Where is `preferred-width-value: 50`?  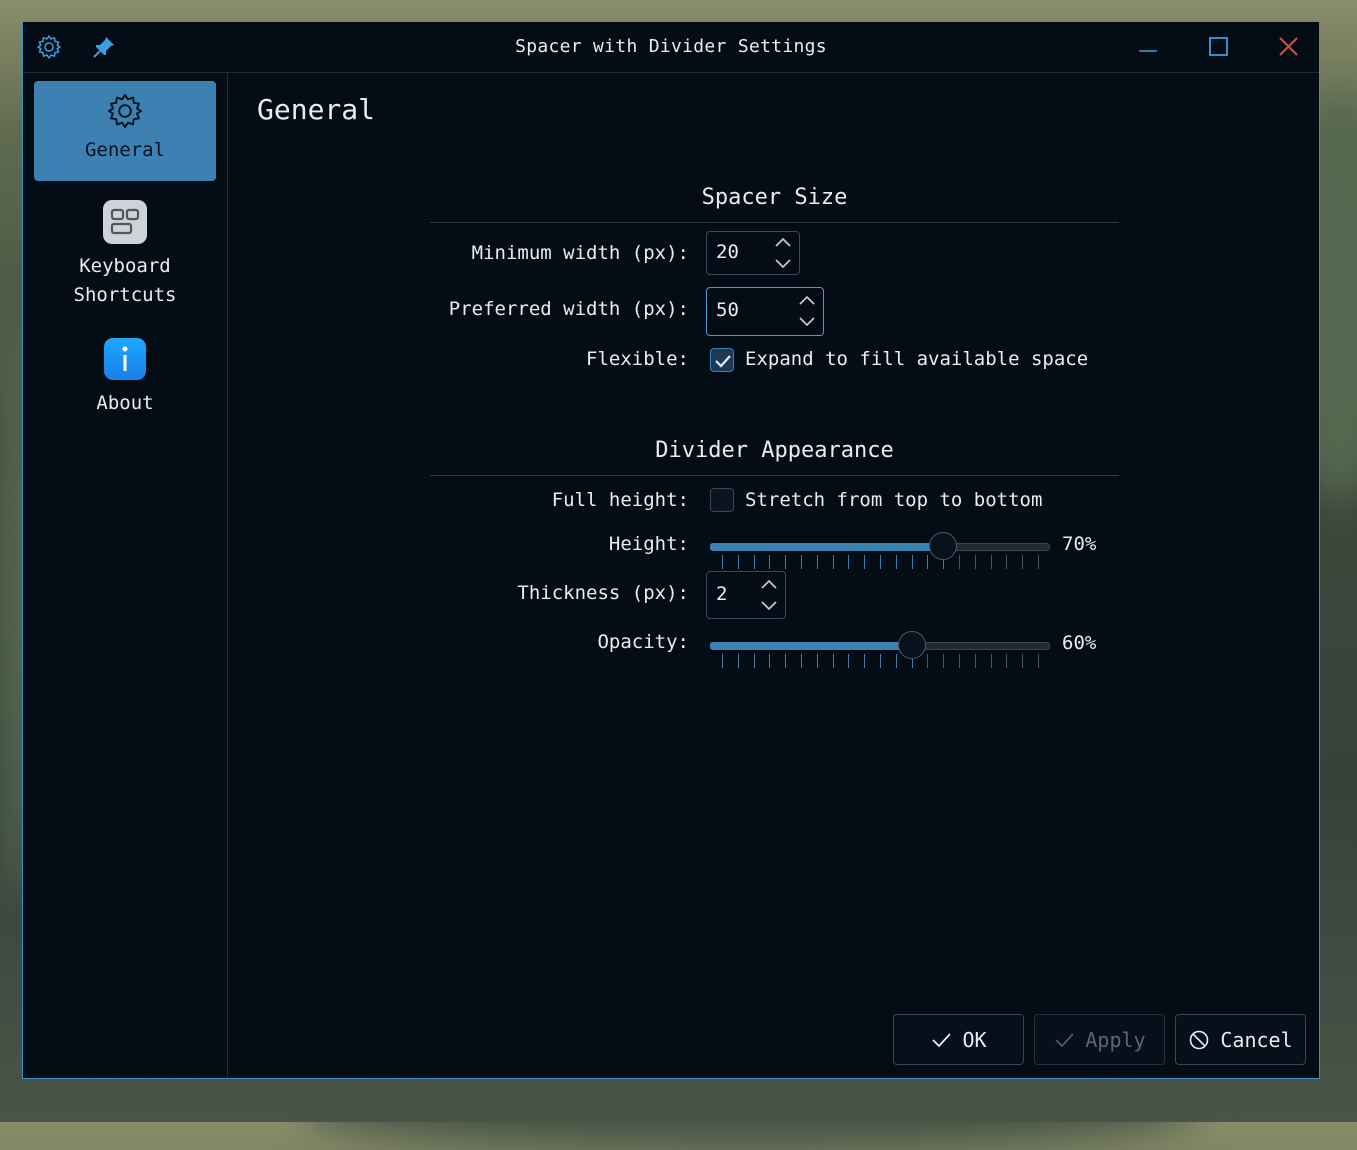
preferred-width-value: 50 is located at coordinates (727, 310).